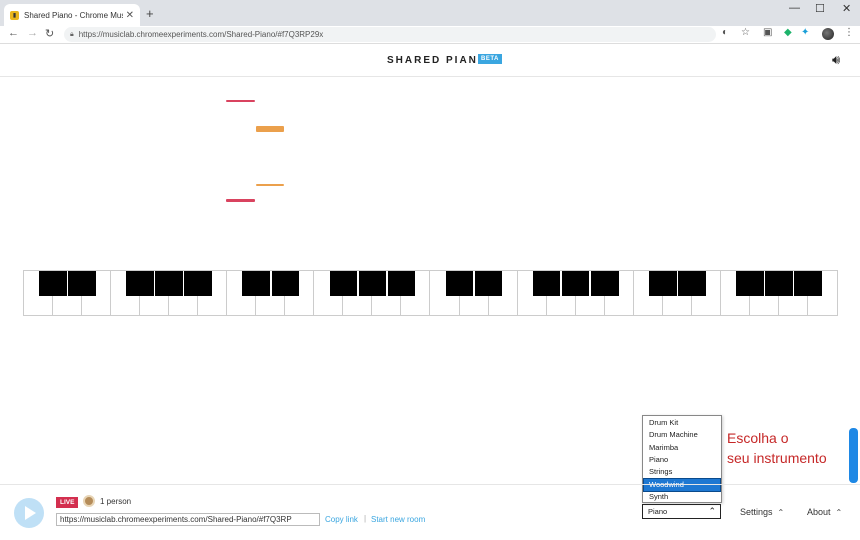 This screenshot has height=540, width=860. Describe the element at coordinates (681, 511) in the screenshot. I see `instrument-select: Piano ⌃` at that location.